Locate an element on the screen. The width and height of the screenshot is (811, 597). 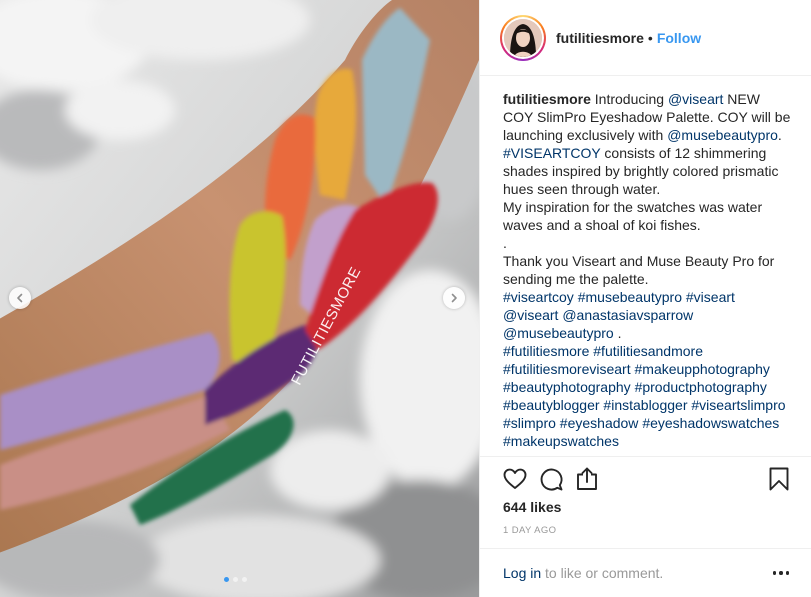
hashtag-link: #makeupswatches is located at coordinates (561, 441).